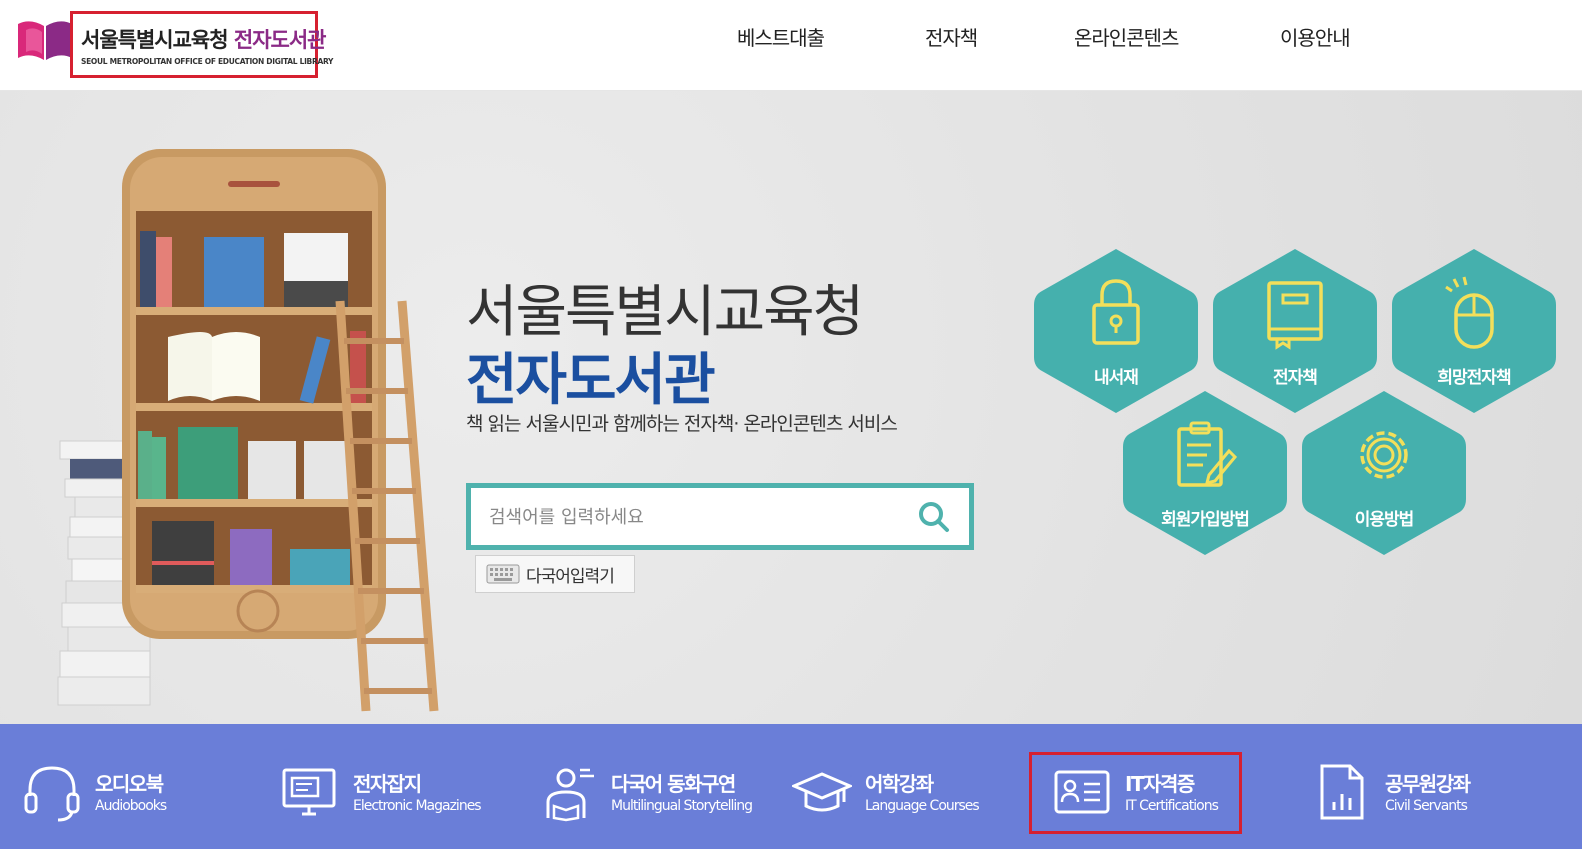 The image size is (1582, 849). I want to click on quick-signup-guide-label: 회원가입방법, so click(1205, 520).